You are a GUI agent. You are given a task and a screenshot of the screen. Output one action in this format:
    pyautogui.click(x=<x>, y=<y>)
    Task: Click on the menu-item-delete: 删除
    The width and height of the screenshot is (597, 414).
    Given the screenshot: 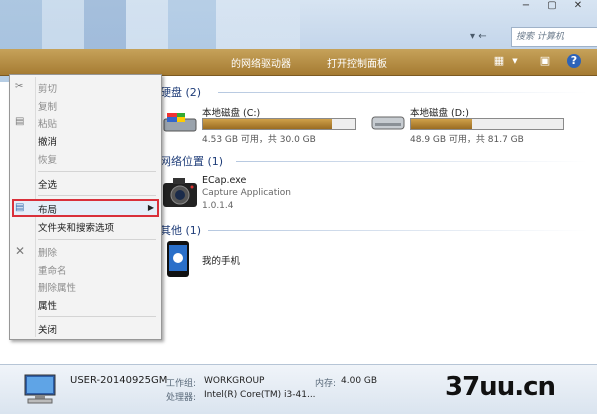 What is the action you would take?
    pyautogui.click(x=47, y=252)
    